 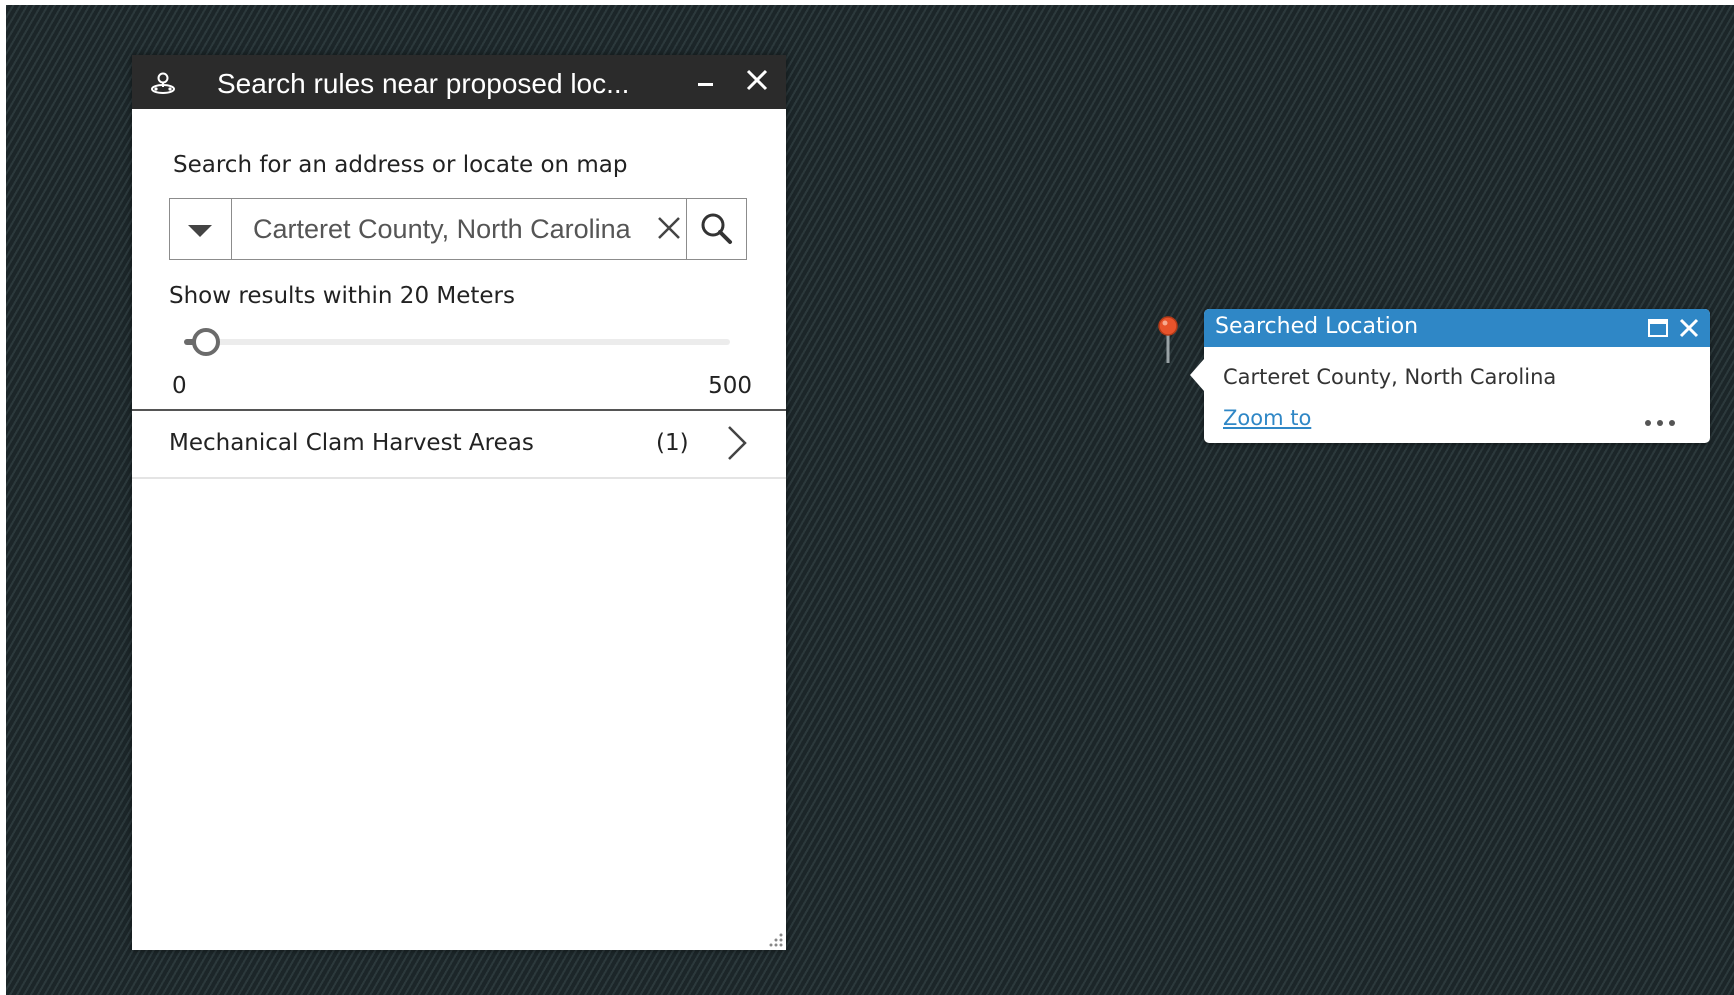 I want to click on maximize-icon, so click(x=1658, y=328).